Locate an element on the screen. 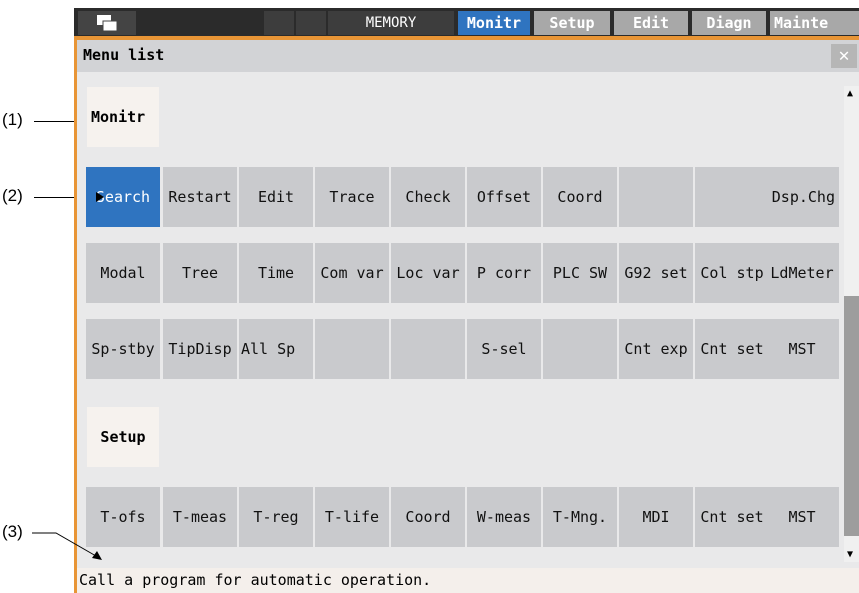 This screenshot has width=859, height=593. menu-t-mng: T-Mng. is located at coordinates (580, 517).